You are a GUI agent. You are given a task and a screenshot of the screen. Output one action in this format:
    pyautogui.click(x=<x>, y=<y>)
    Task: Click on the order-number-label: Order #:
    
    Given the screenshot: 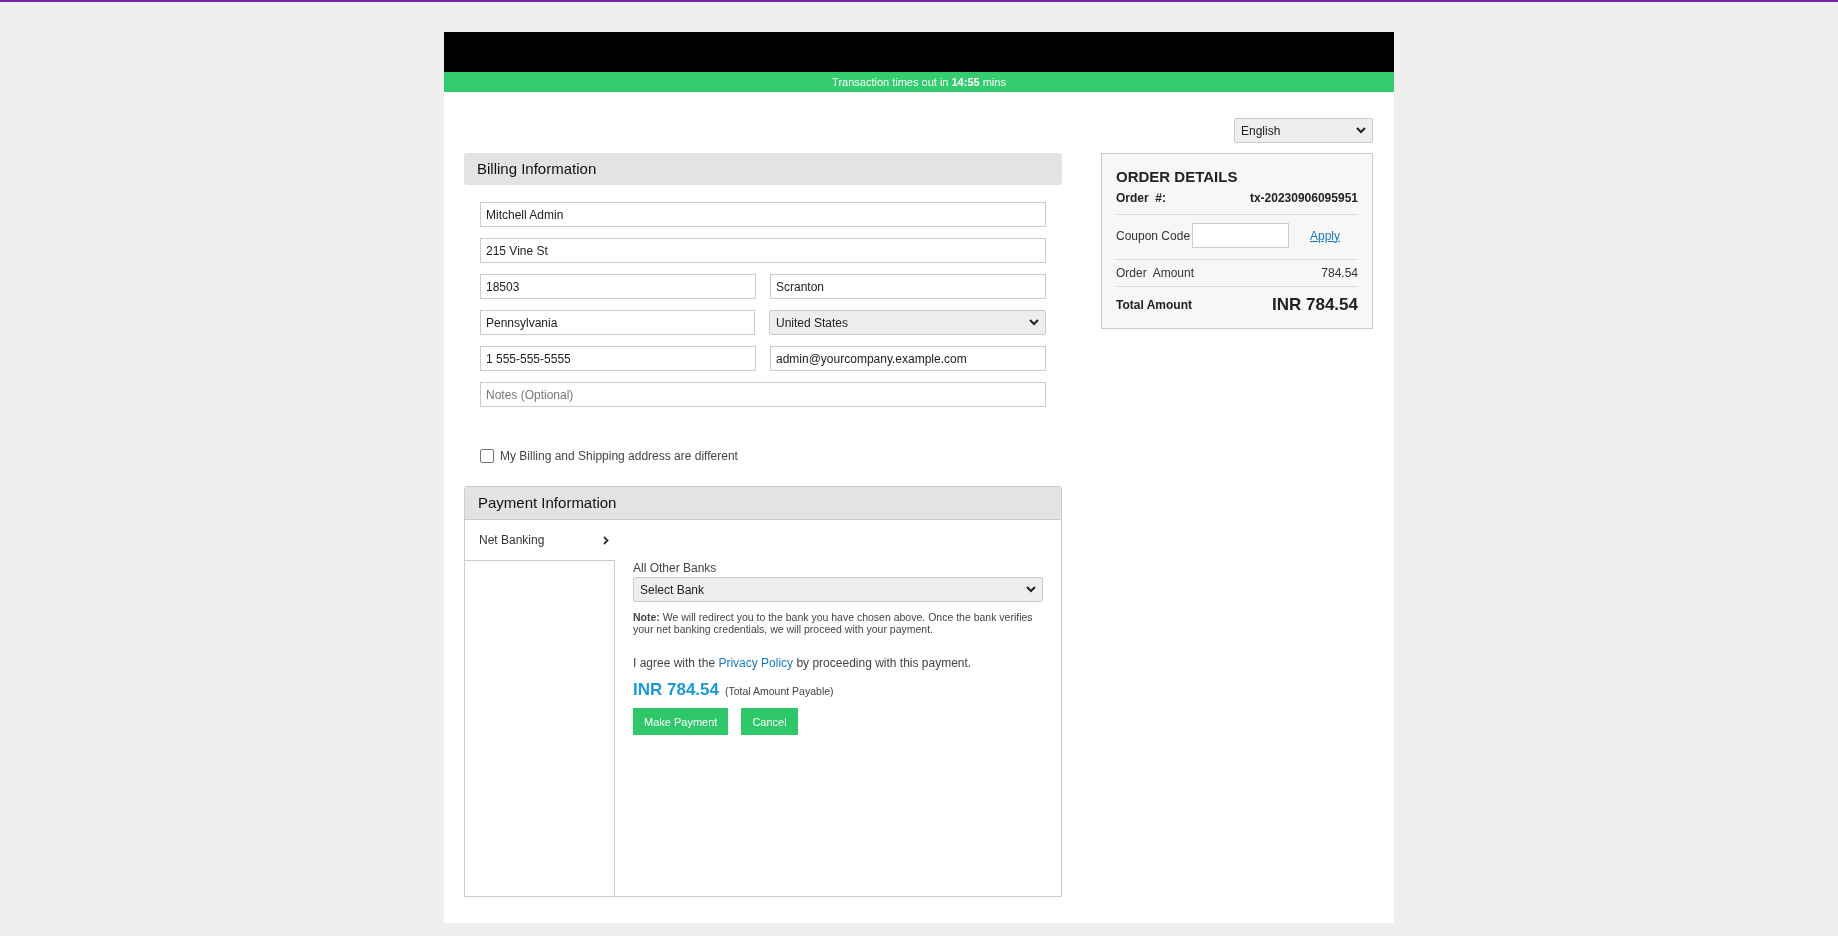 What is the action you would take?
    pyautogui.click(x=1141, y=198)
    